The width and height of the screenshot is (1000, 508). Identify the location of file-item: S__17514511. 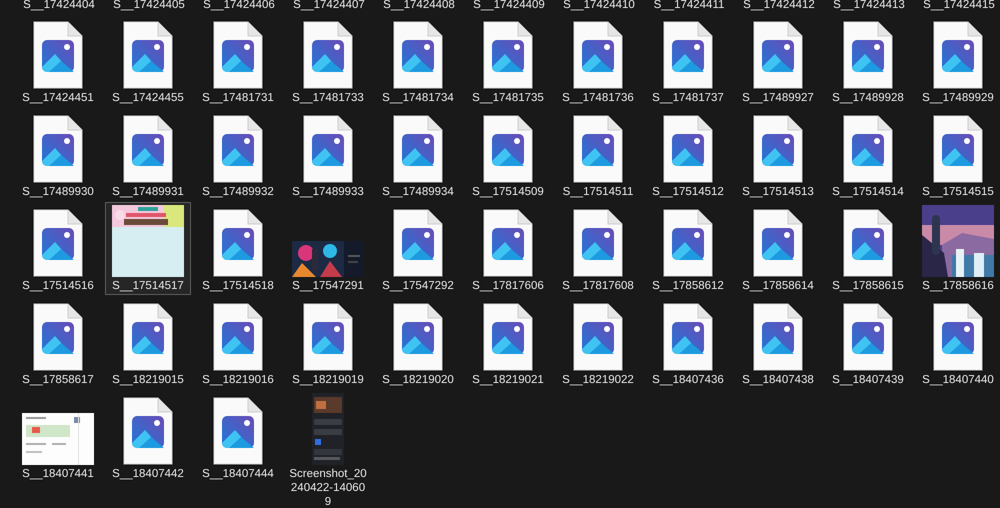
(598, 154).